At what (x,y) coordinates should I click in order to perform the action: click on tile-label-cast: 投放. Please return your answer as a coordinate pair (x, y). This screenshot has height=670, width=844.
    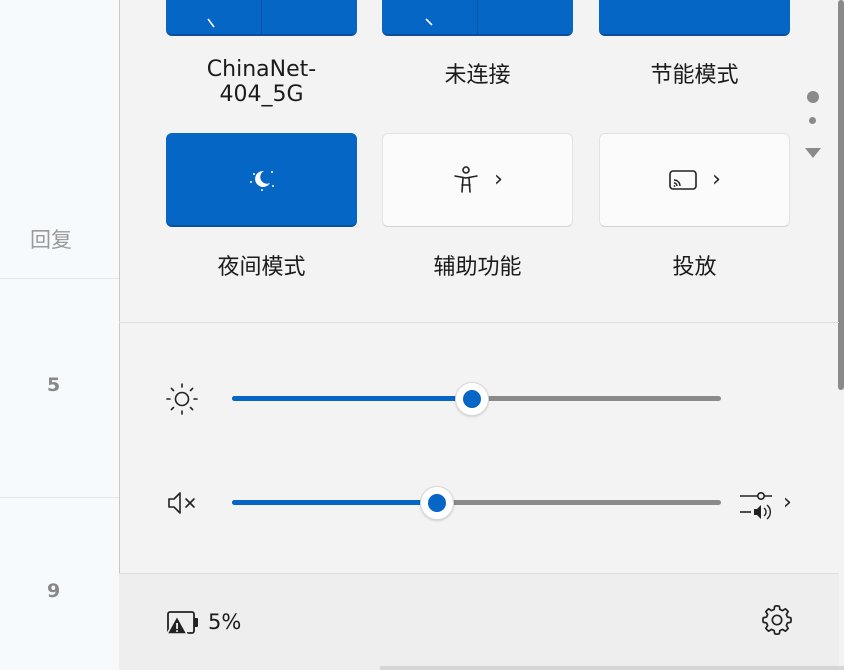
    Looking at the image, I should click on (694, 267).